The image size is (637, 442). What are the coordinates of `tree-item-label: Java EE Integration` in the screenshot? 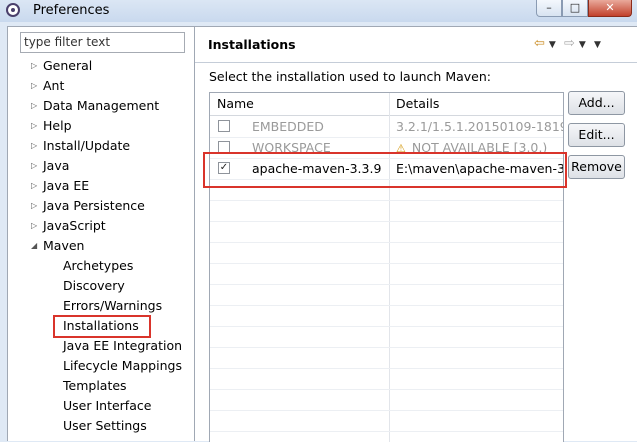 It's located at (123, 345).